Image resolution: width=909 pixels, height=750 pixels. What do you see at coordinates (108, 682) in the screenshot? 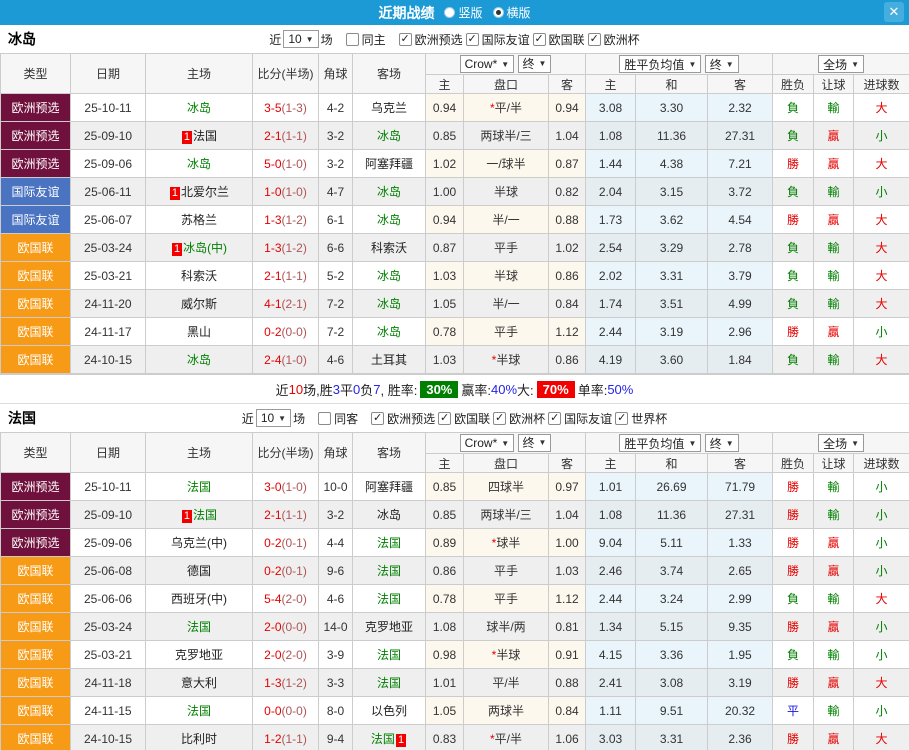
I see `date-cell: 24-11-18` at bounding box center [108, 682].